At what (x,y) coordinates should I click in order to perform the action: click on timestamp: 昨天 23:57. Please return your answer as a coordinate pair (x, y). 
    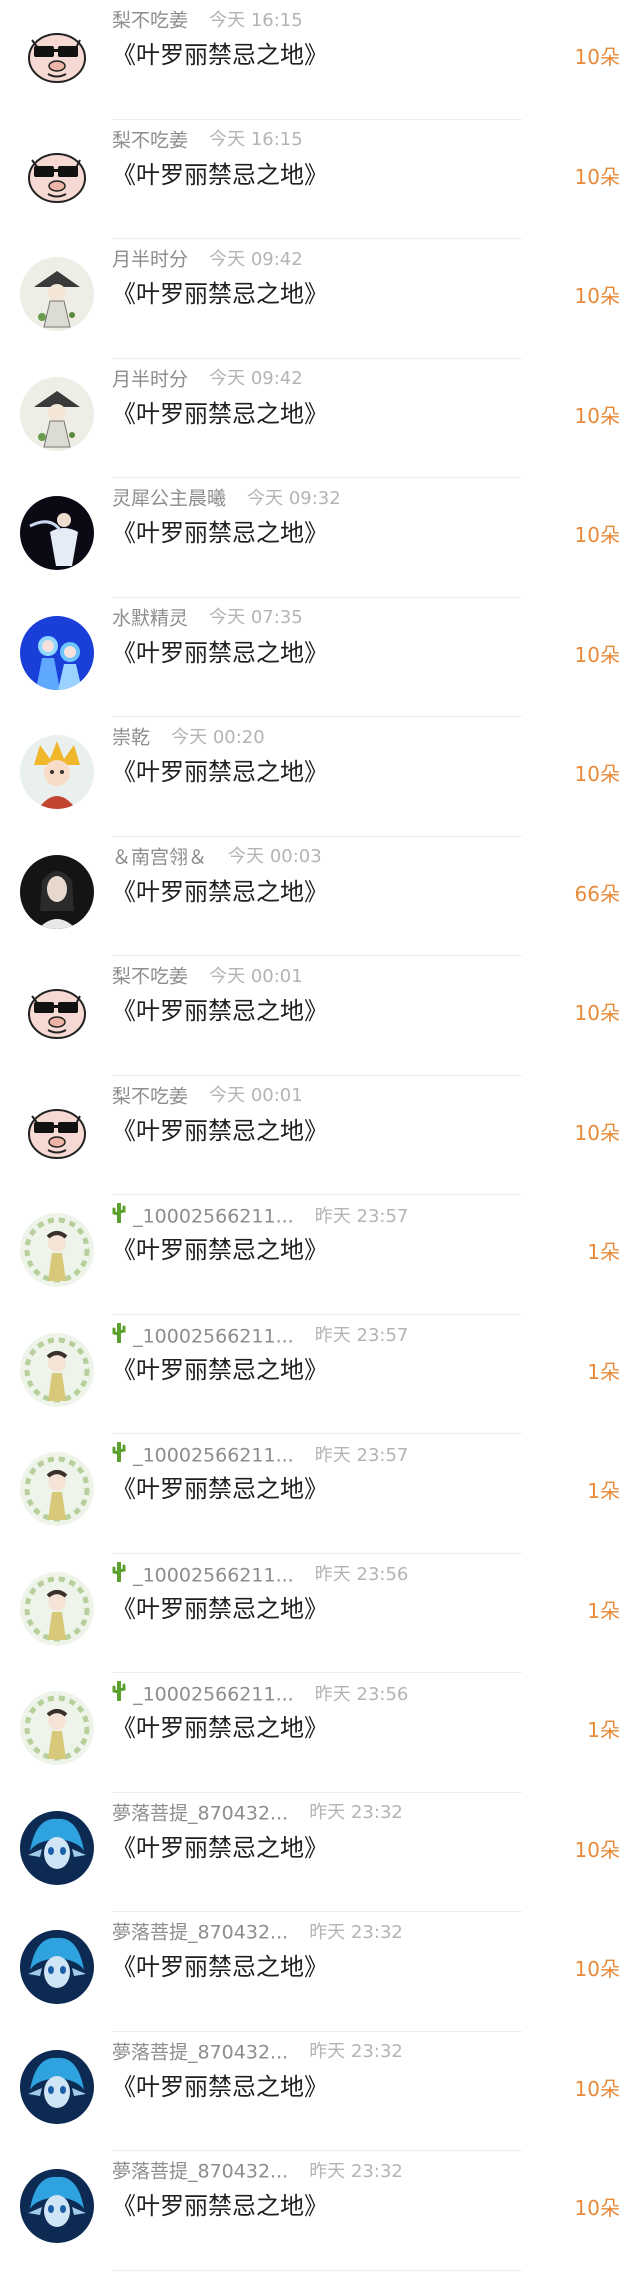
    Looking at the image, I should click on (361, 1335).